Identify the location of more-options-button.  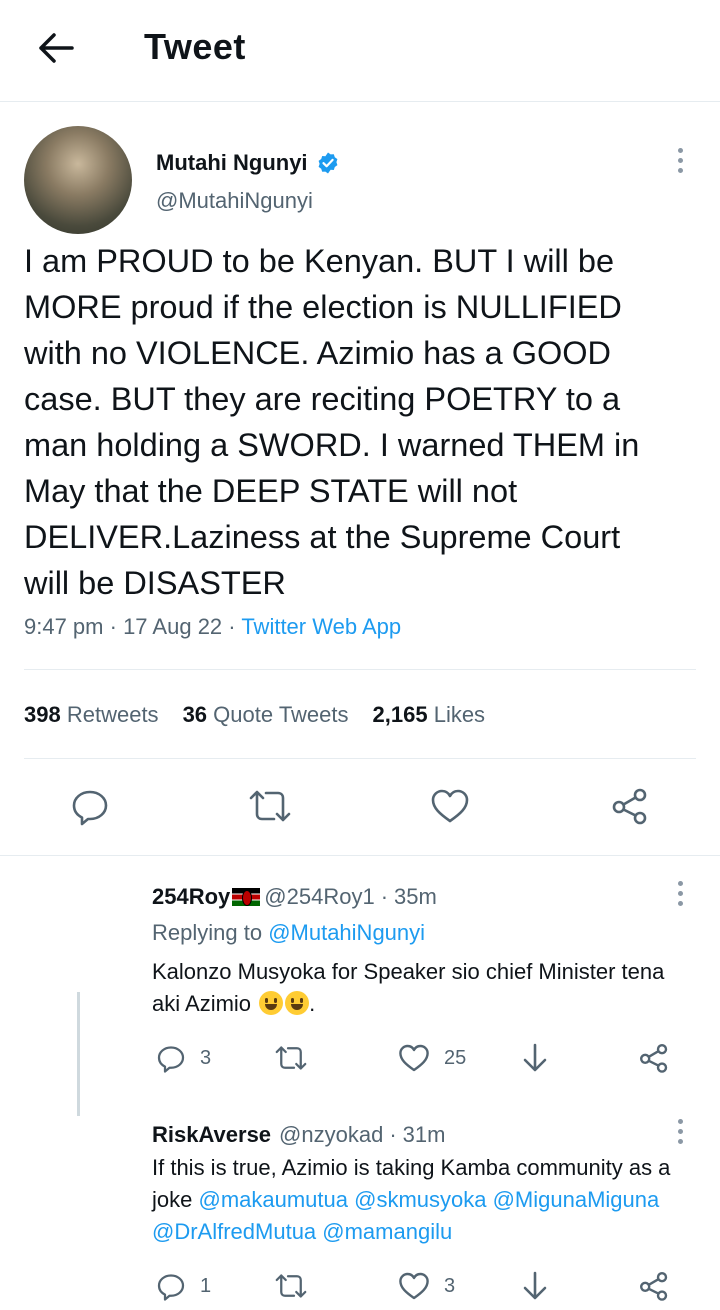
(680, 160).